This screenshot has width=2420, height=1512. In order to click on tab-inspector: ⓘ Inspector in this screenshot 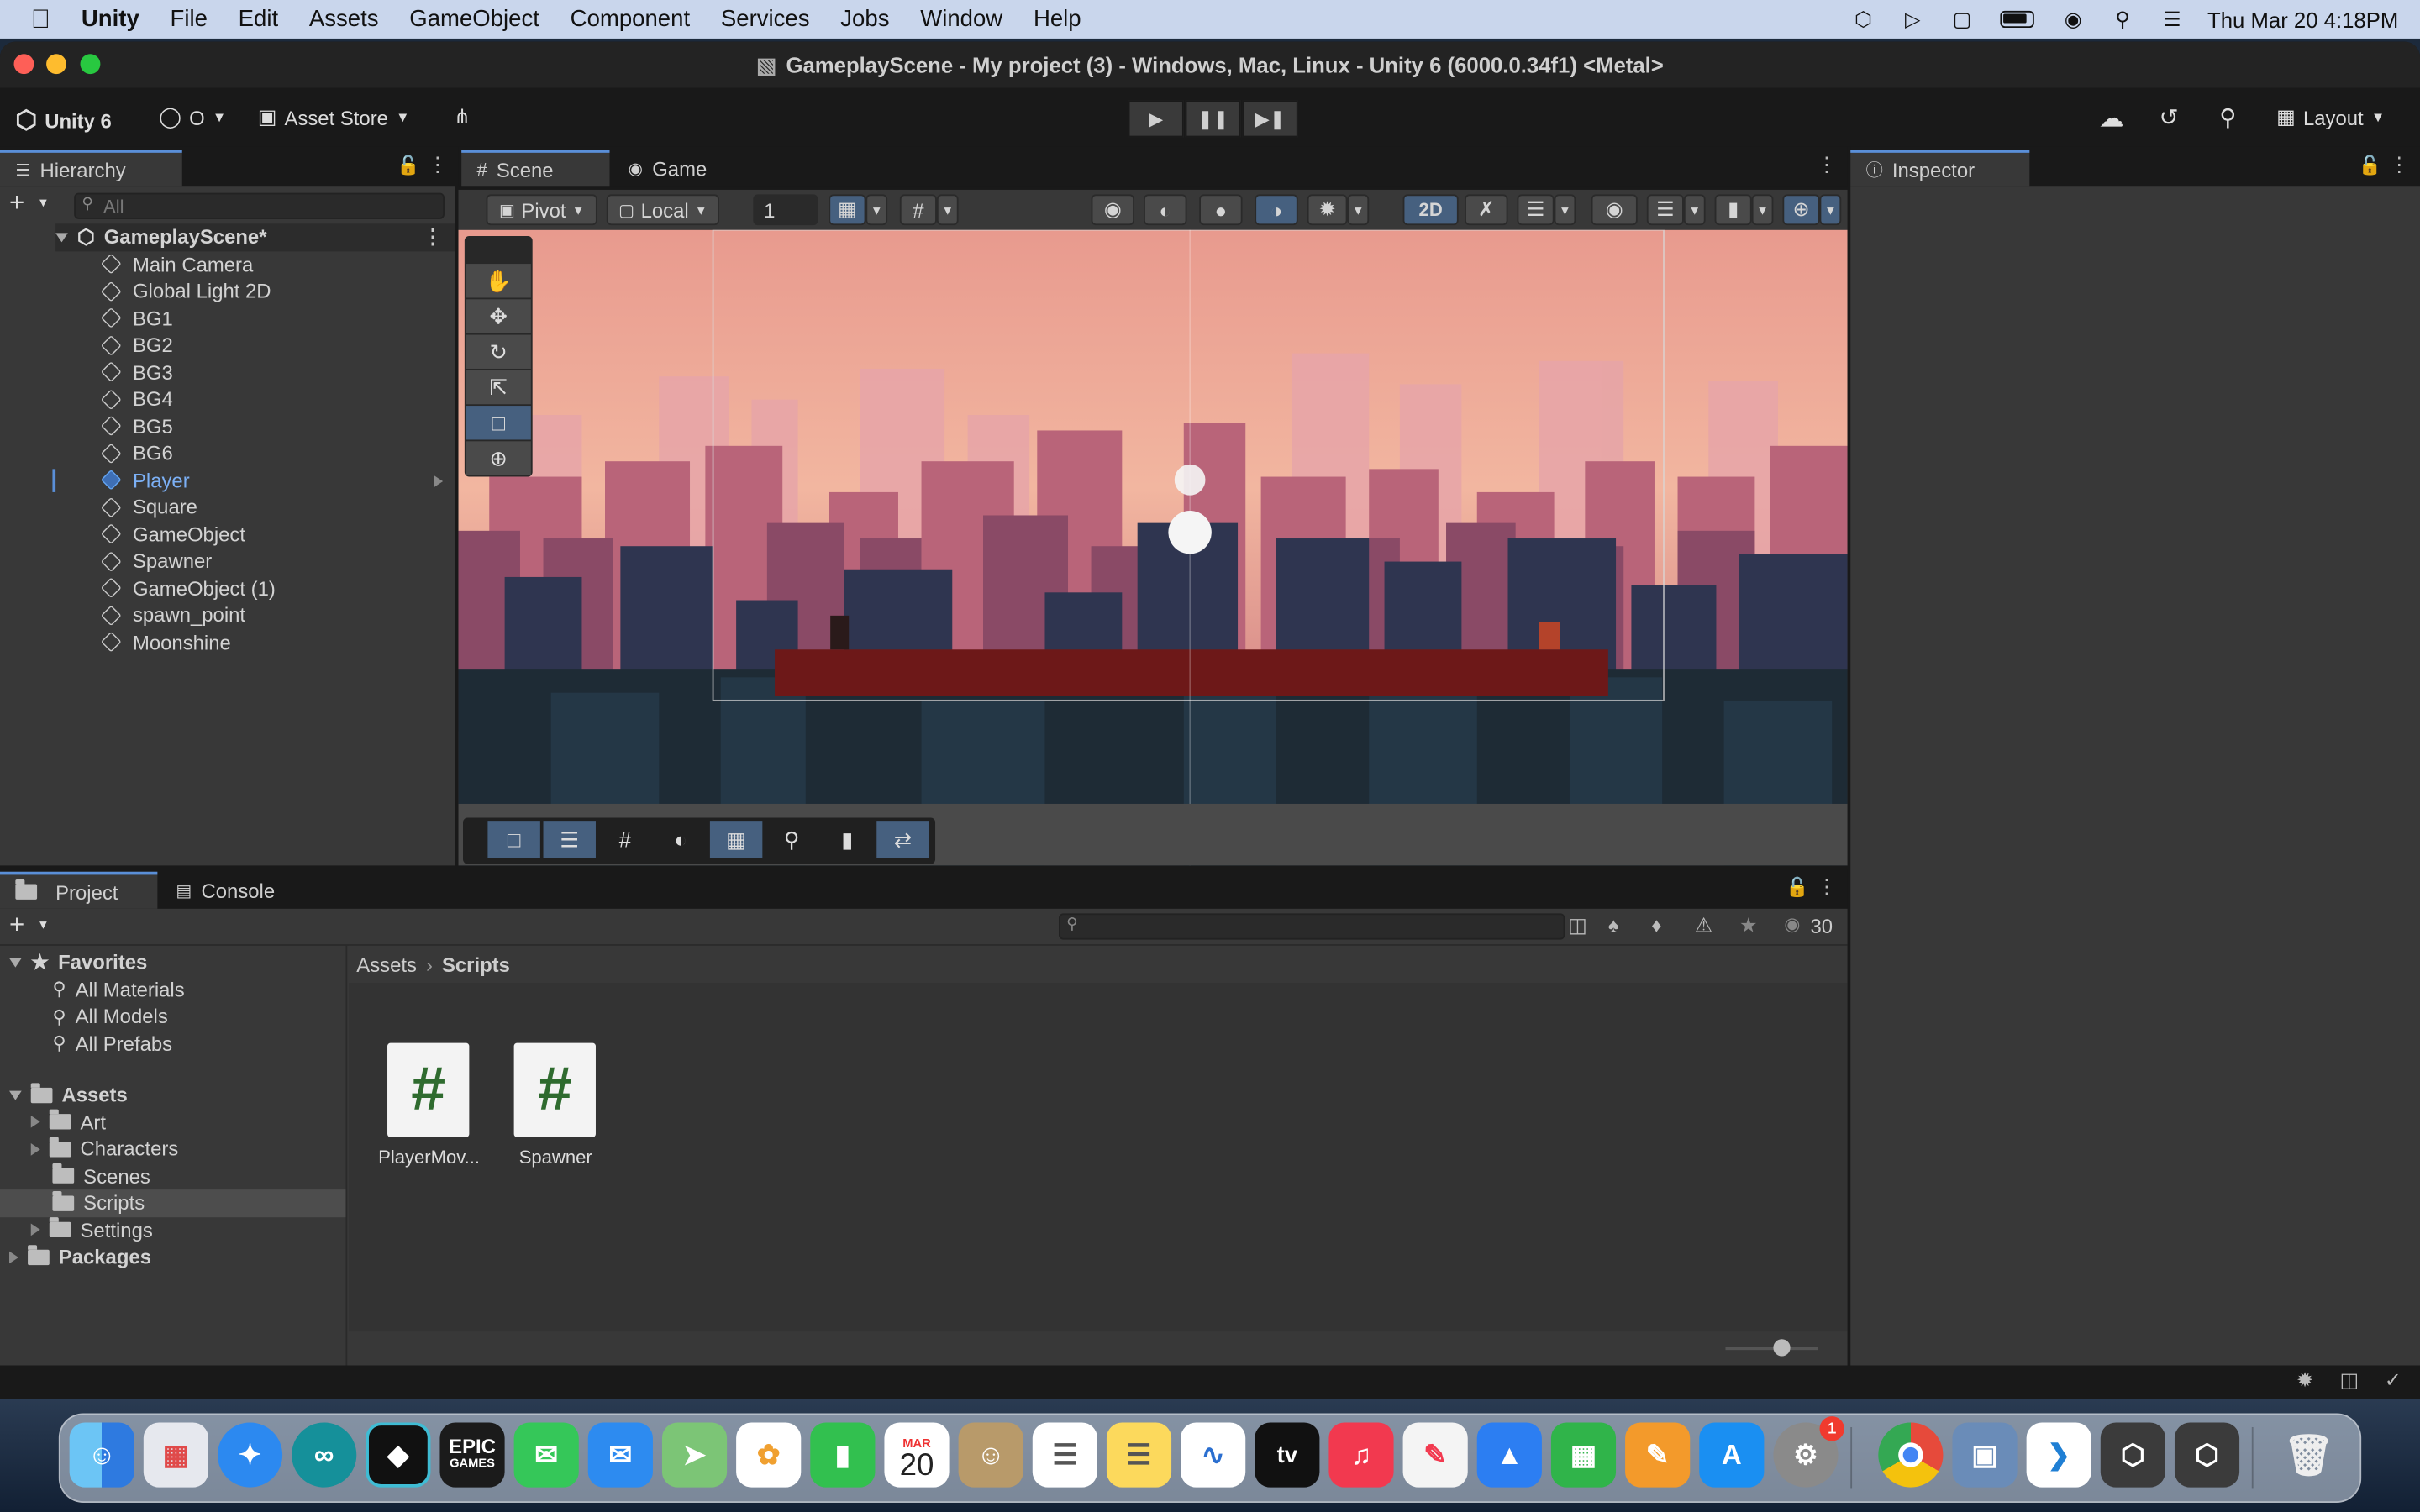, I will do `click(1940, 168)`.